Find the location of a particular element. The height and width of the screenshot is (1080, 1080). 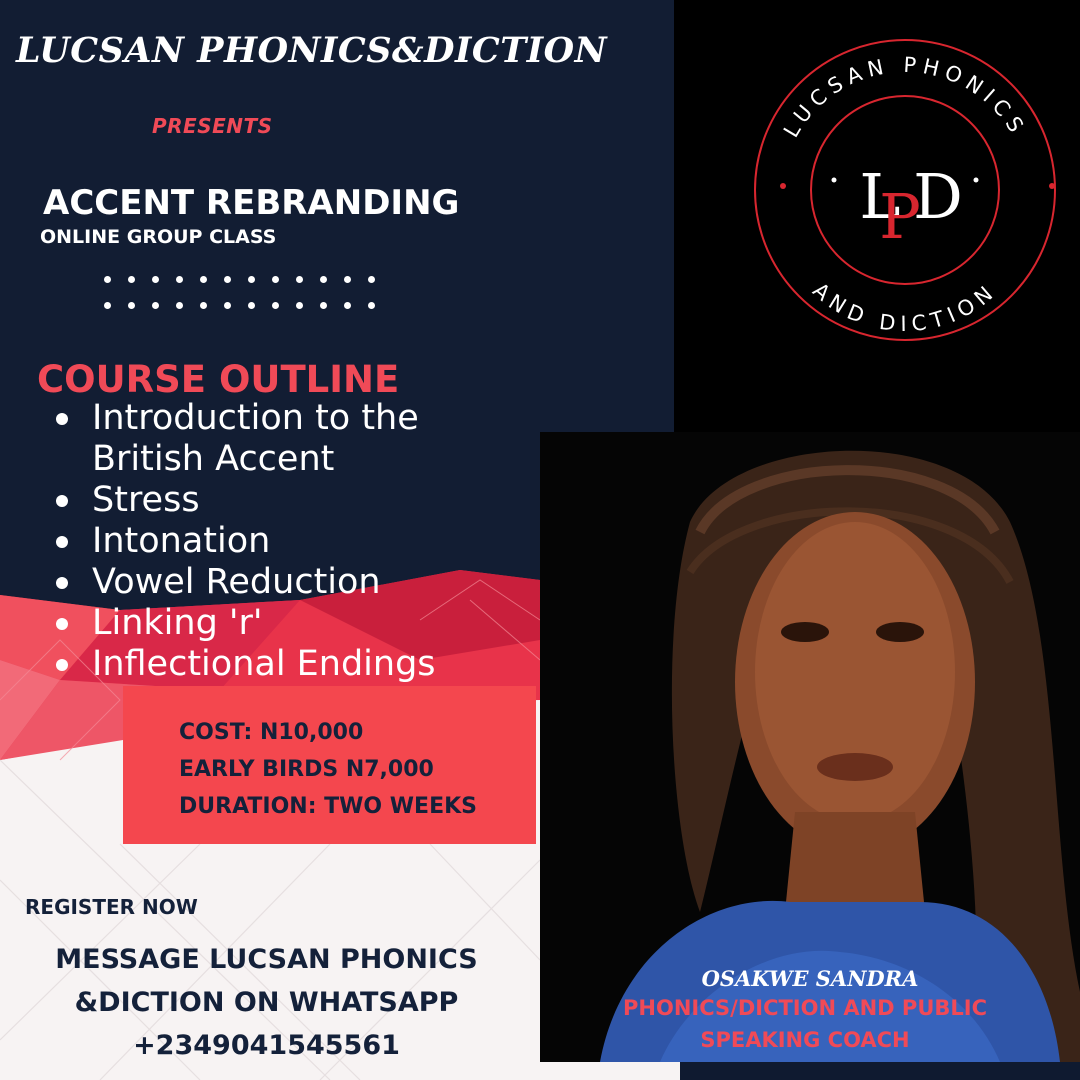

brand-logo: LUCSAN PHONICS AND DICTION L P D is located at coordinates (905, 190).